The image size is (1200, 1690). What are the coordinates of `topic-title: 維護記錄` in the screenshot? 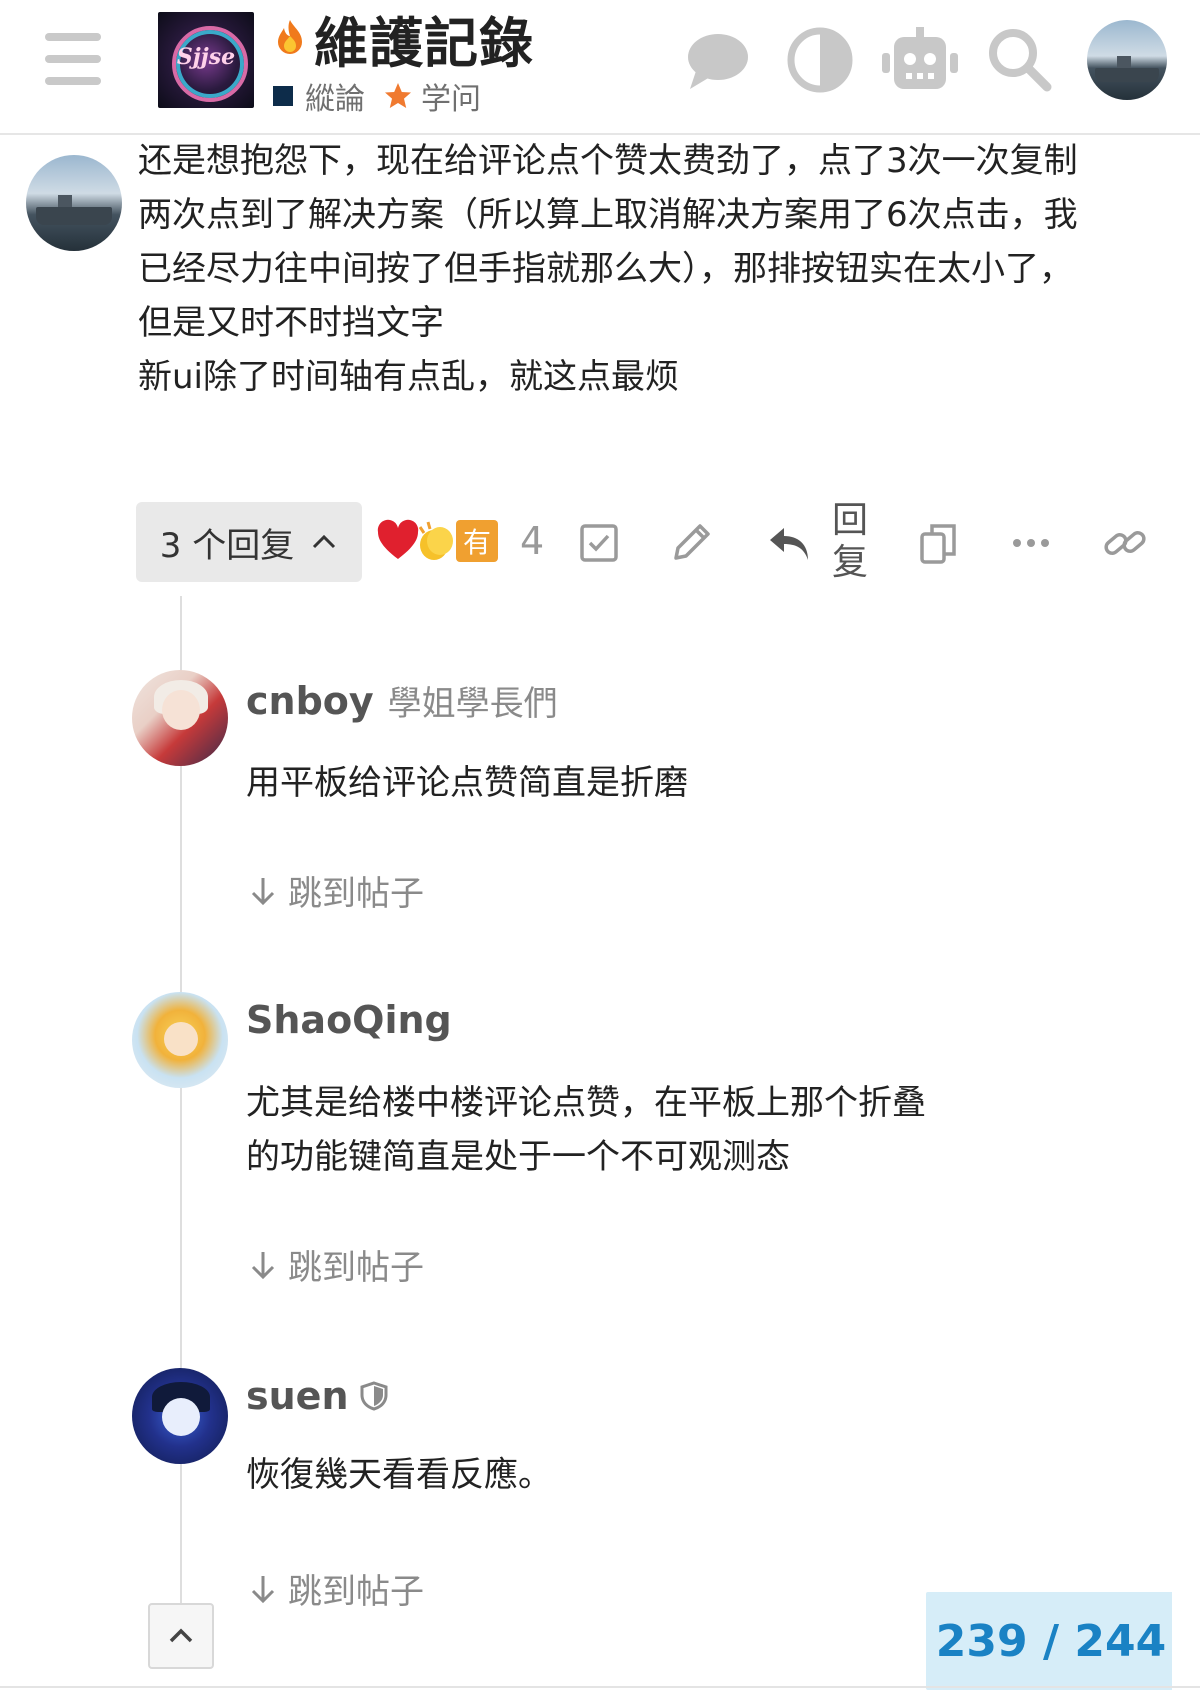 It's located at (424, 39).